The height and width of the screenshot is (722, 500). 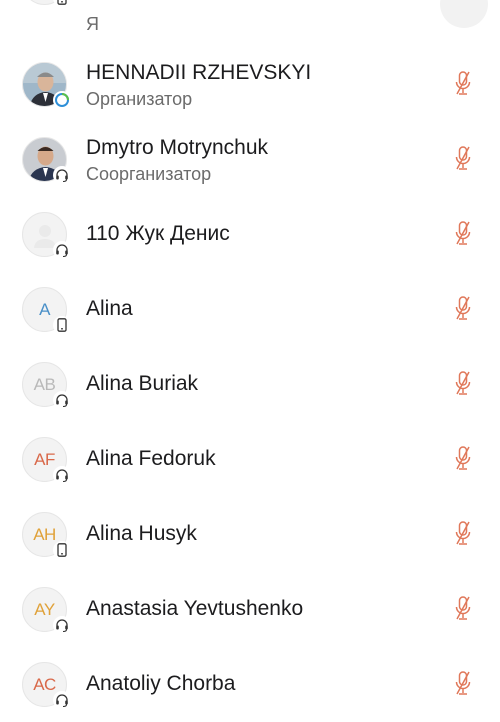 I want to click on participant-row: HENNADII RZHEVSKYI Организатор, so click(x=250, y=84).